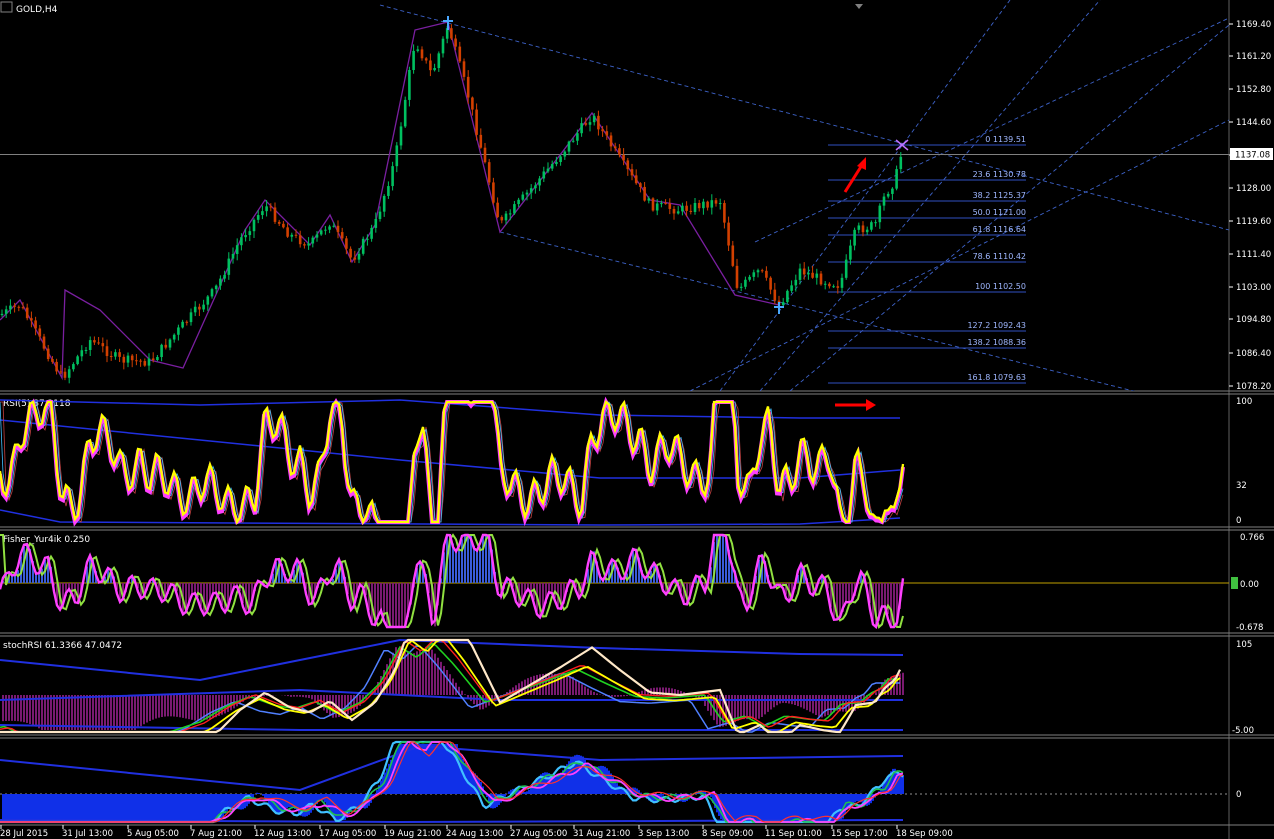 This screenshot has width=1274, height=839. What do you see at coordinates (601, 834) in the screenshot?
I see `time-axis-label: 31 Aug 21:00` at bounding box center [601, 834].